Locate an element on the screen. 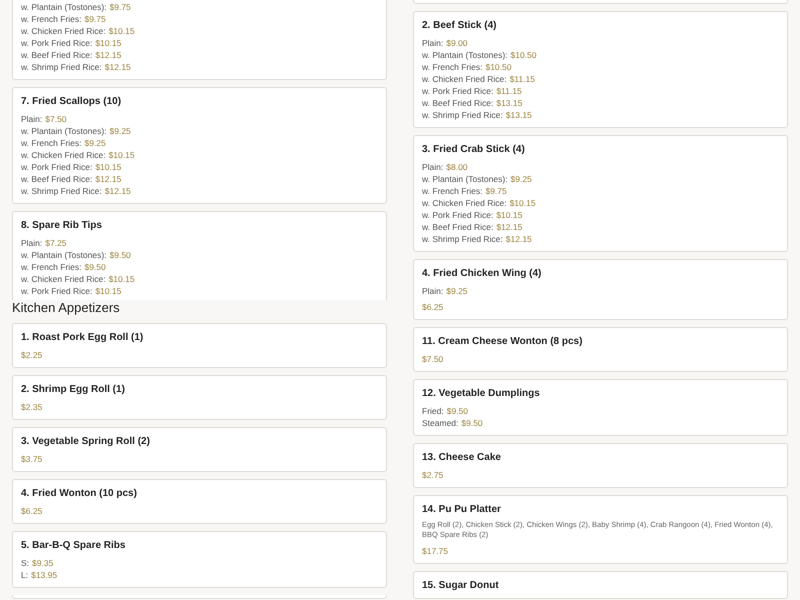 The image size is (800, 600). price: $2.25 is located at coordinates (31, 355).